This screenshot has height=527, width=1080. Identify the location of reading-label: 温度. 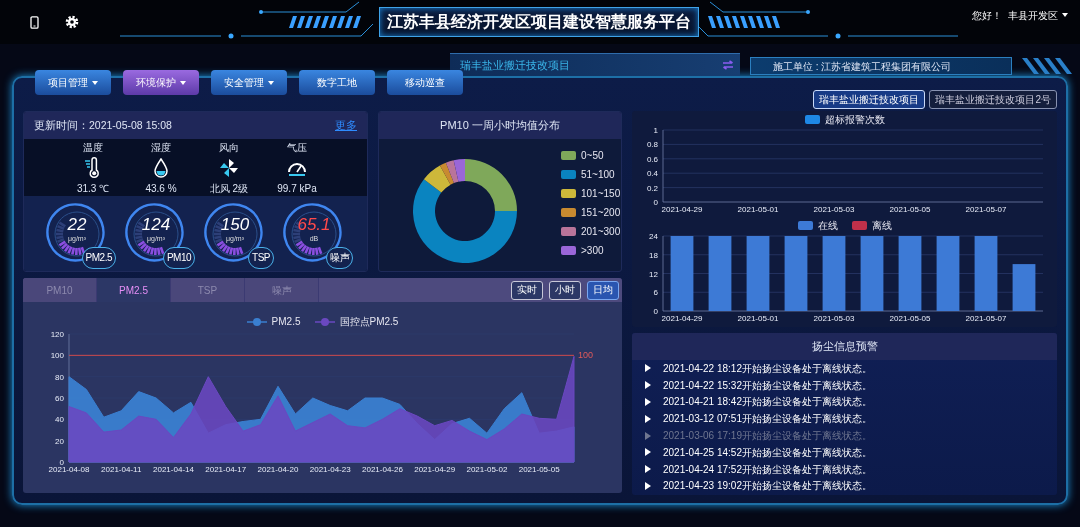
(93, 147).